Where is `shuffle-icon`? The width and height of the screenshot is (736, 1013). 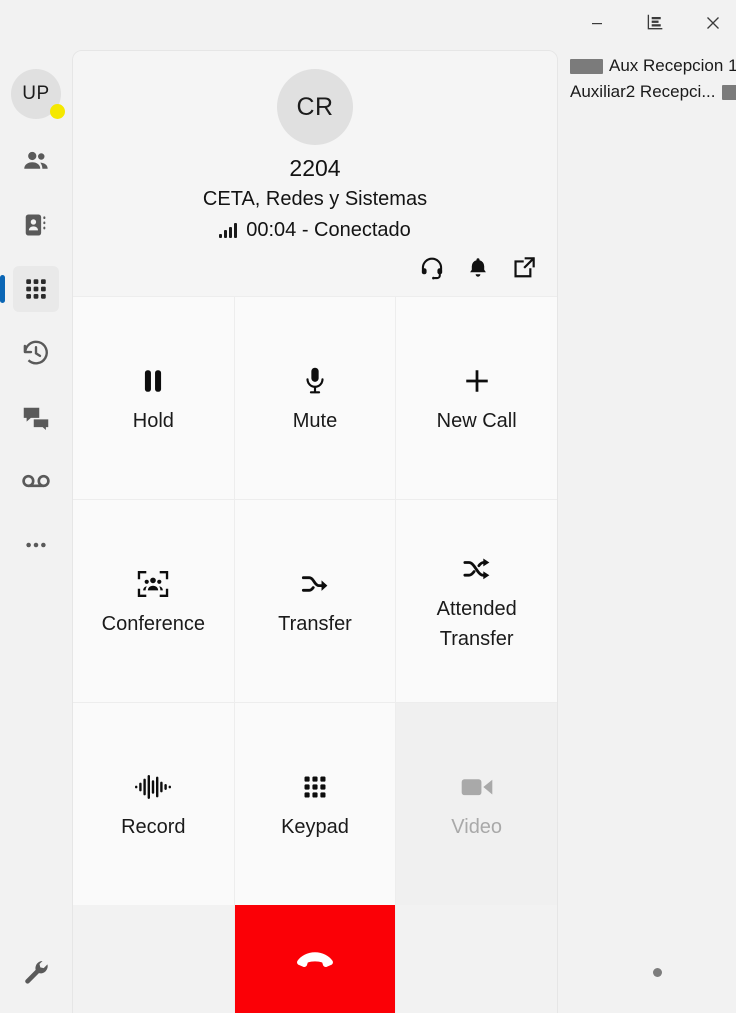 shuffle-icon is located at coordinates (477, 569).